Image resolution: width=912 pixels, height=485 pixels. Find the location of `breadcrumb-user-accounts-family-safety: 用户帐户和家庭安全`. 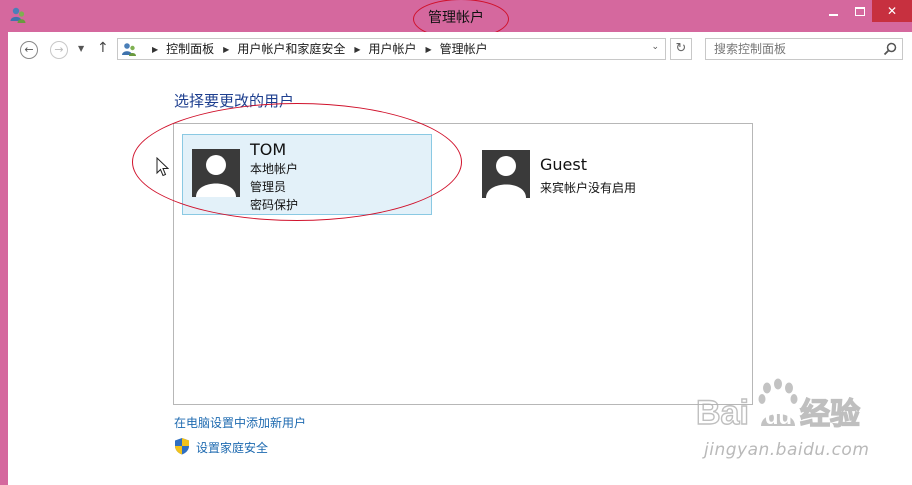

breadcrumb-user-accounts-family-safety: 用户帐户和家庭安全 is located at coordinates (291, 49).